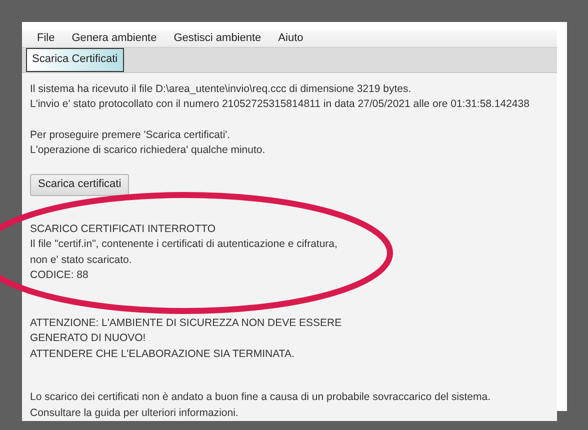  What do you see at coordinates (280, 104) in the screenshot?
I see `message-line: L'invio e' stato protocollato con il numero 21052725315814811 in data 27/05/2021 alle ore 01:31:58.142438` at bounding box center [280, 104].